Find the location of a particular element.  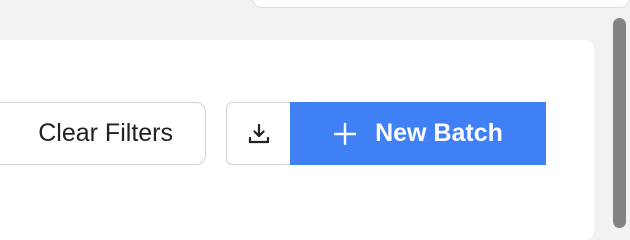

top-search-container is located at coordinates (441, 4).